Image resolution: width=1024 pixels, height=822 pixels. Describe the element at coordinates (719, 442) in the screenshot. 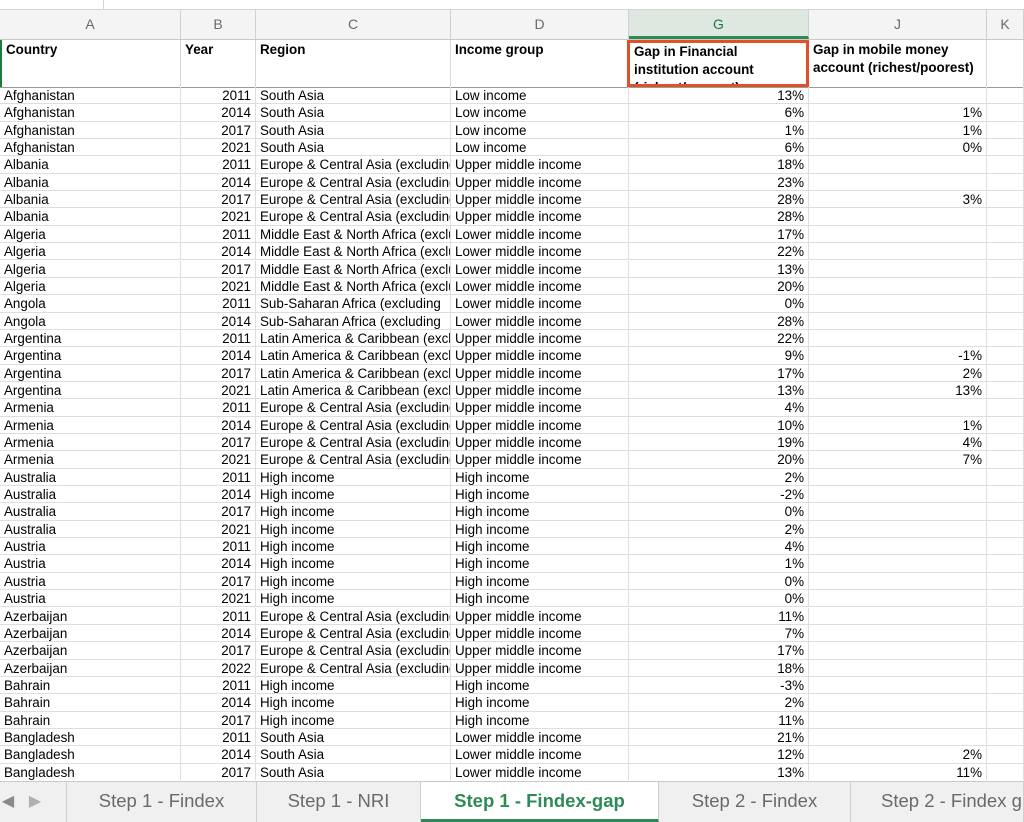

I see `cell-gap-fi: 19%` at that location.